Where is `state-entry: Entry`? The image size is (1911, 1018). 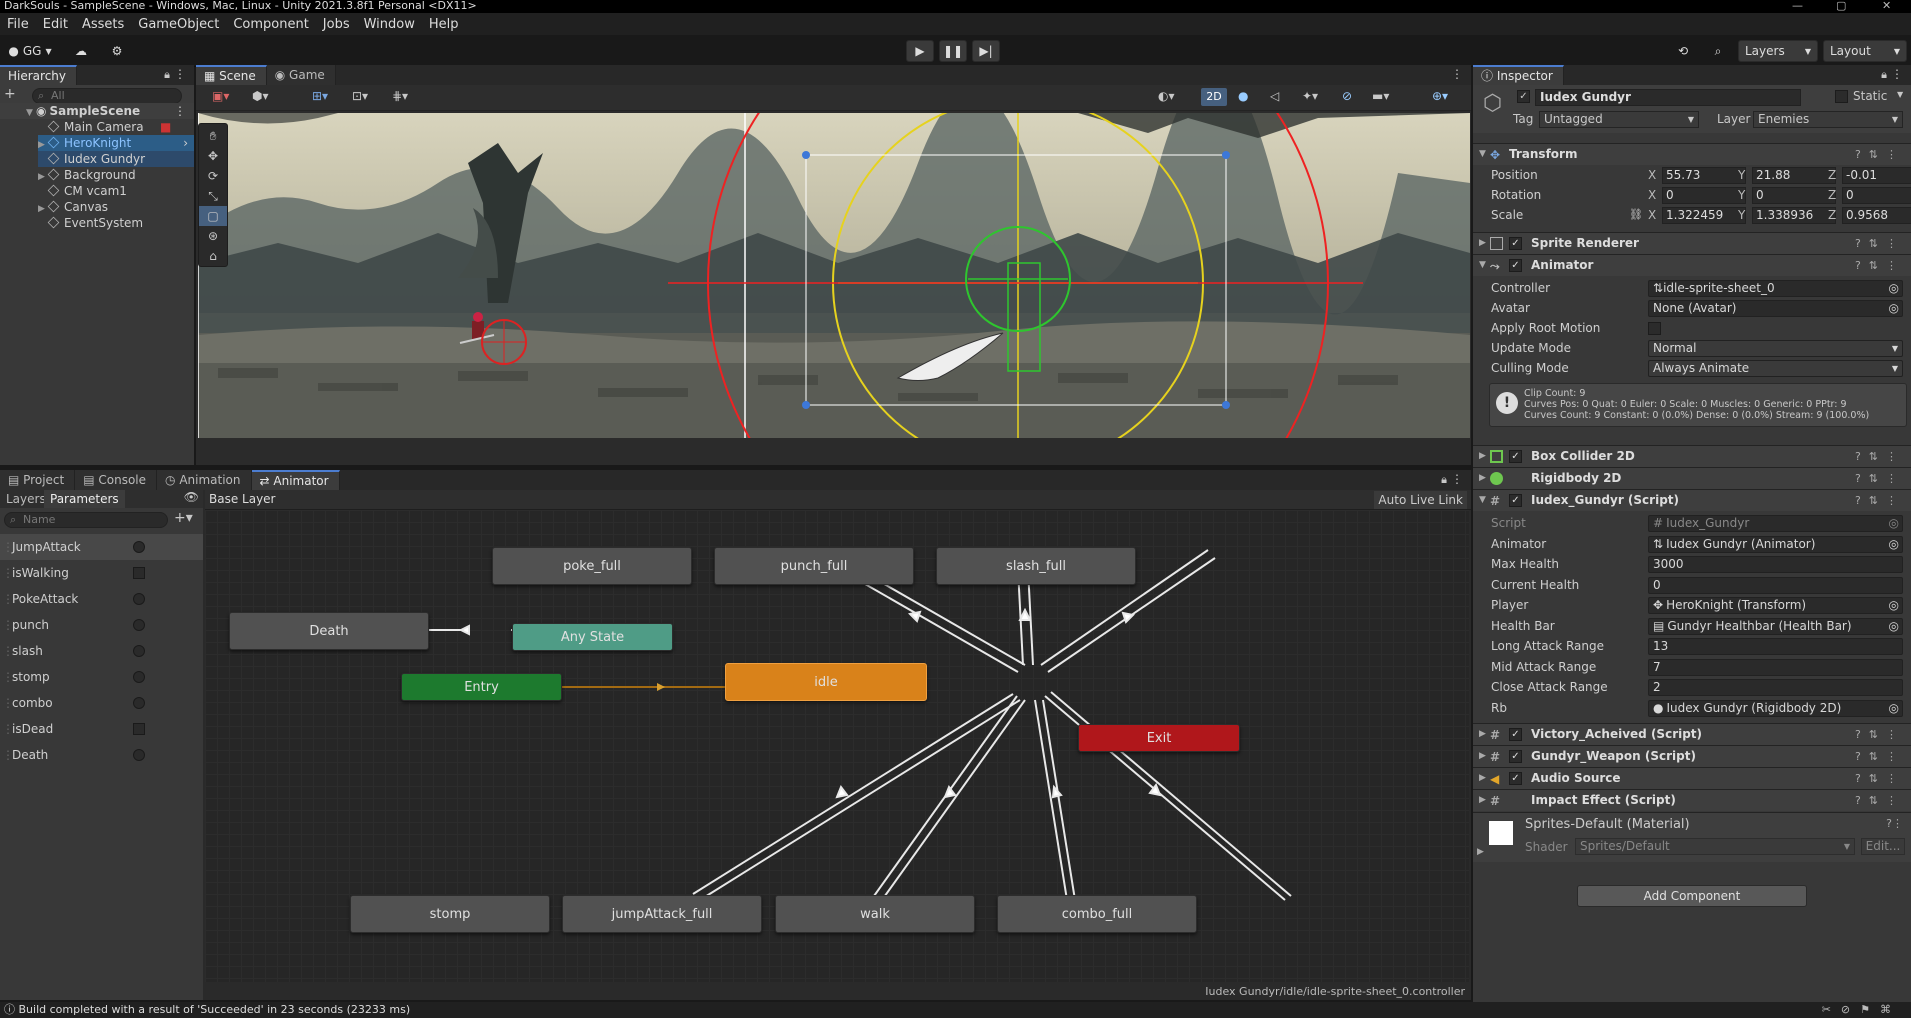
state-entry: Entry is located at coordinates (481, 687).